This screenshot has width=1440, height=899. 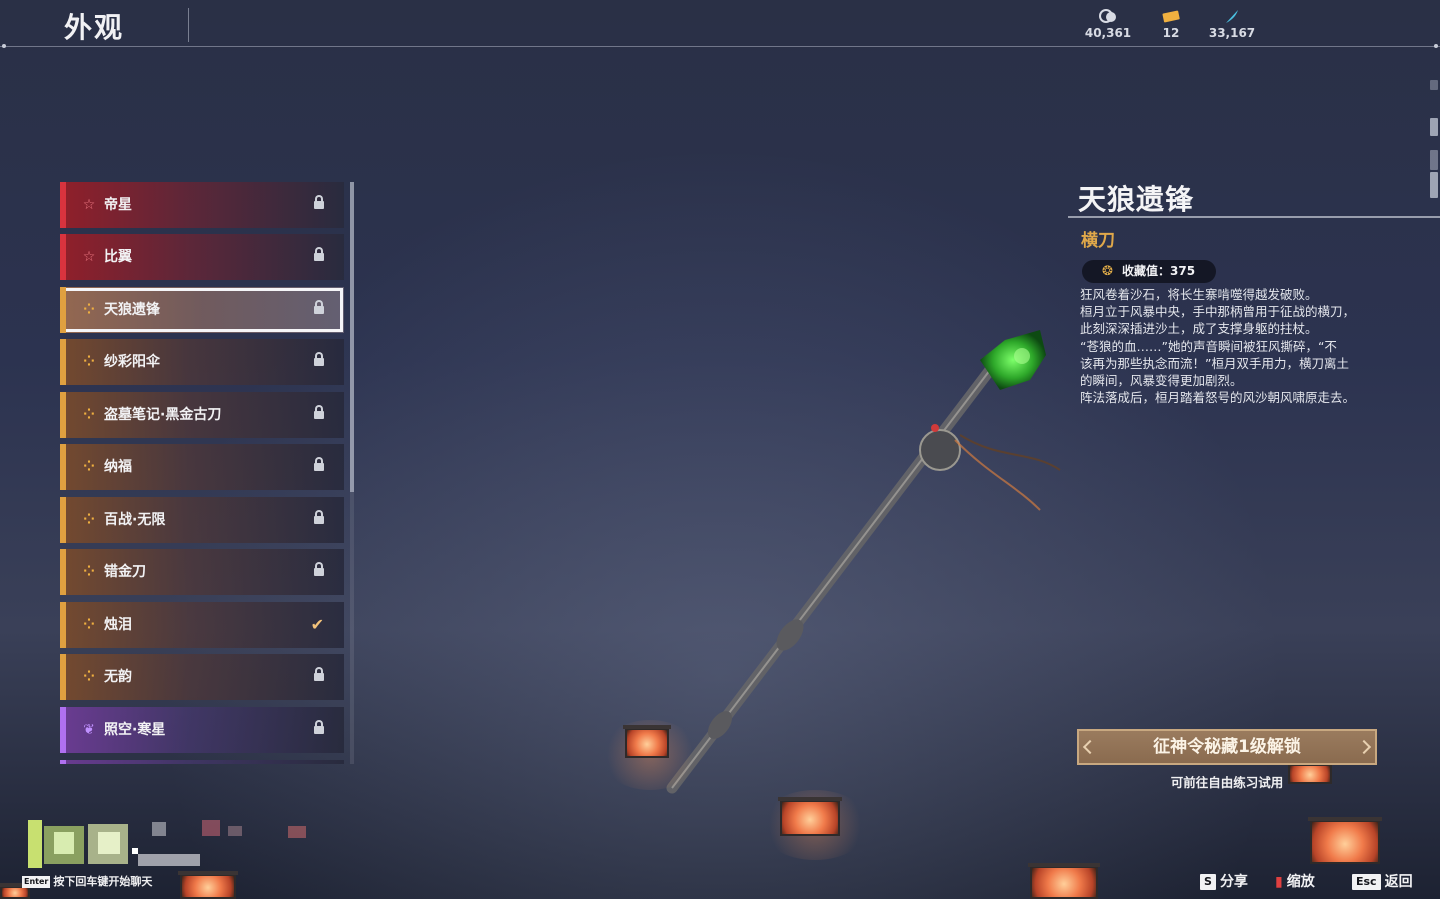 I want to click on description-line: 此刻深深插进沙土，成了支撑身躯的拄杖。, so click(x=1199, y=329).